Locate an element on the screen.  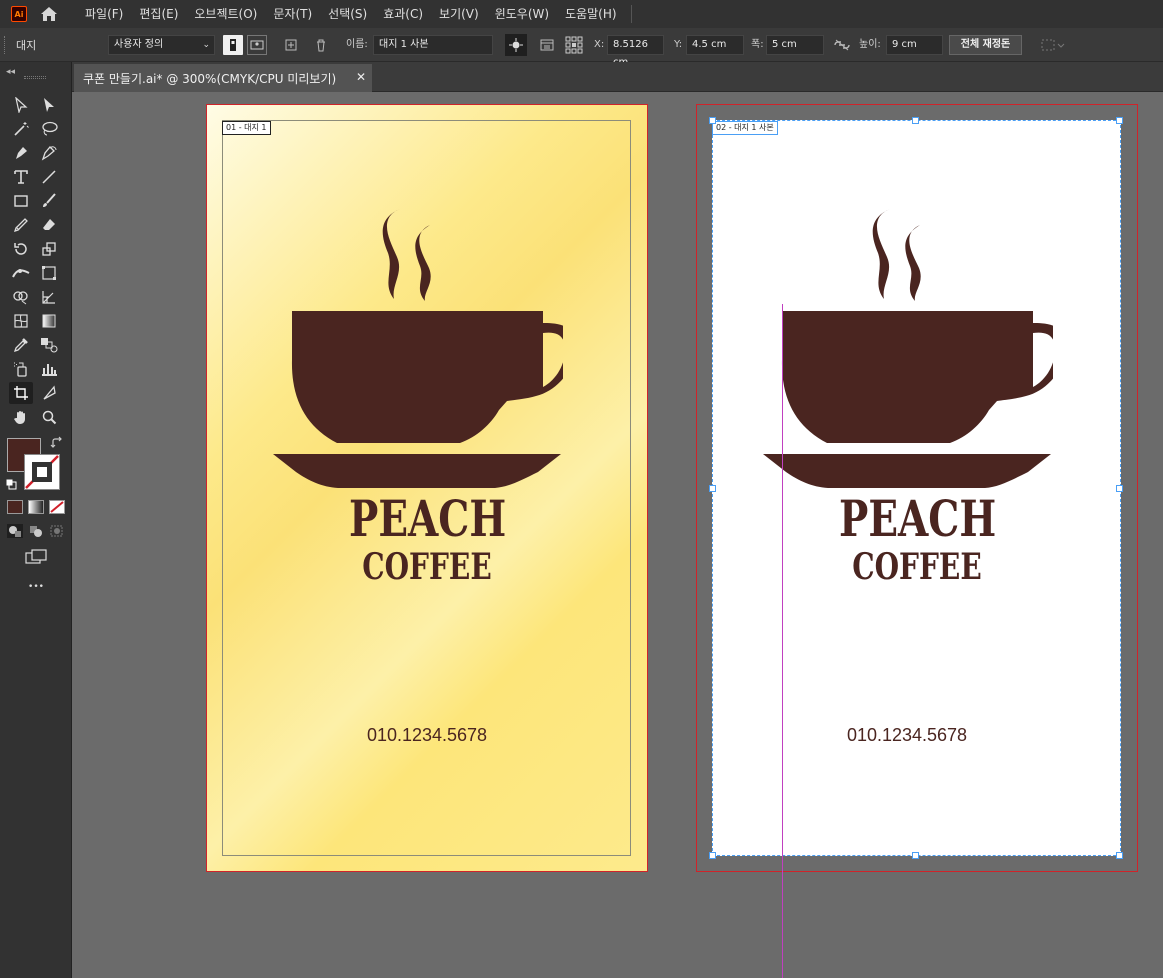
curvature-tool-icon is located at coordinates (49, 153).